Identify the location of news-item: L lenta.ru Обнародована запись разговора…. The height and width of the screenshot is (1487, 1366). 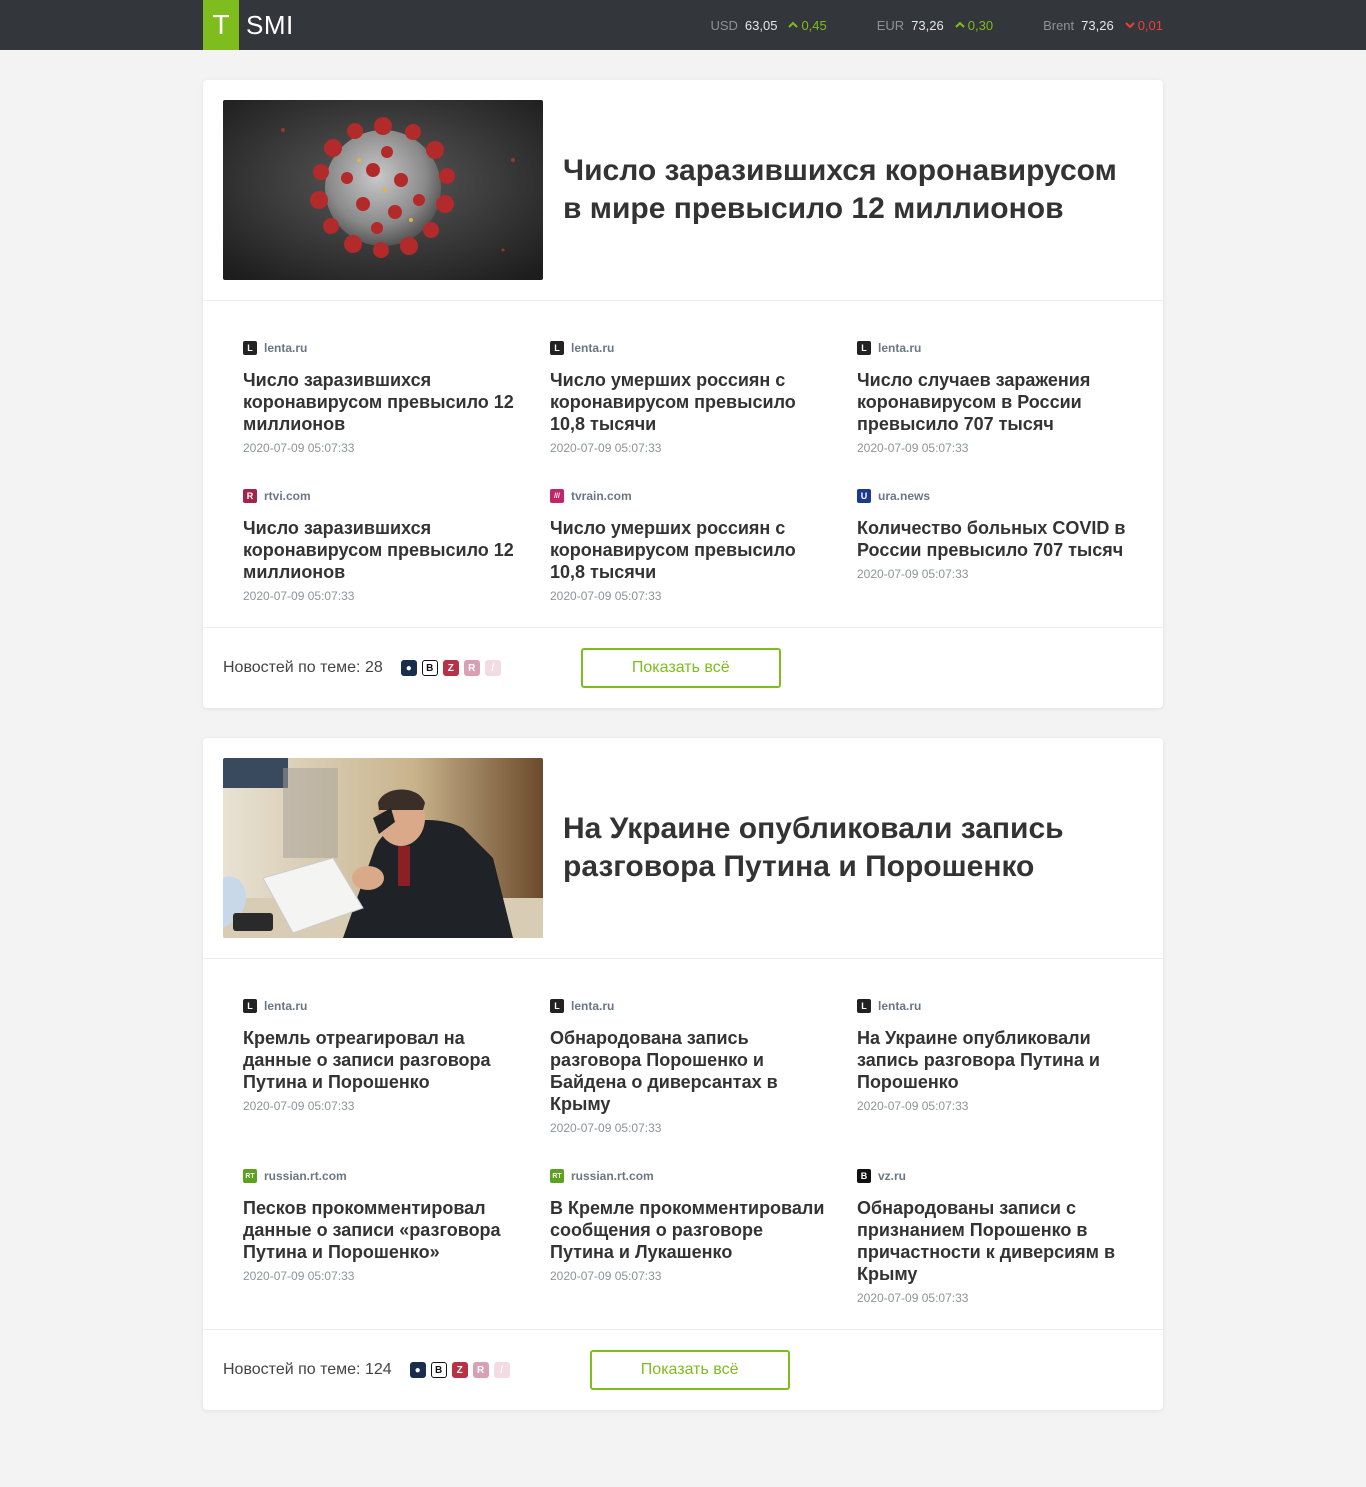
(703, 1062).